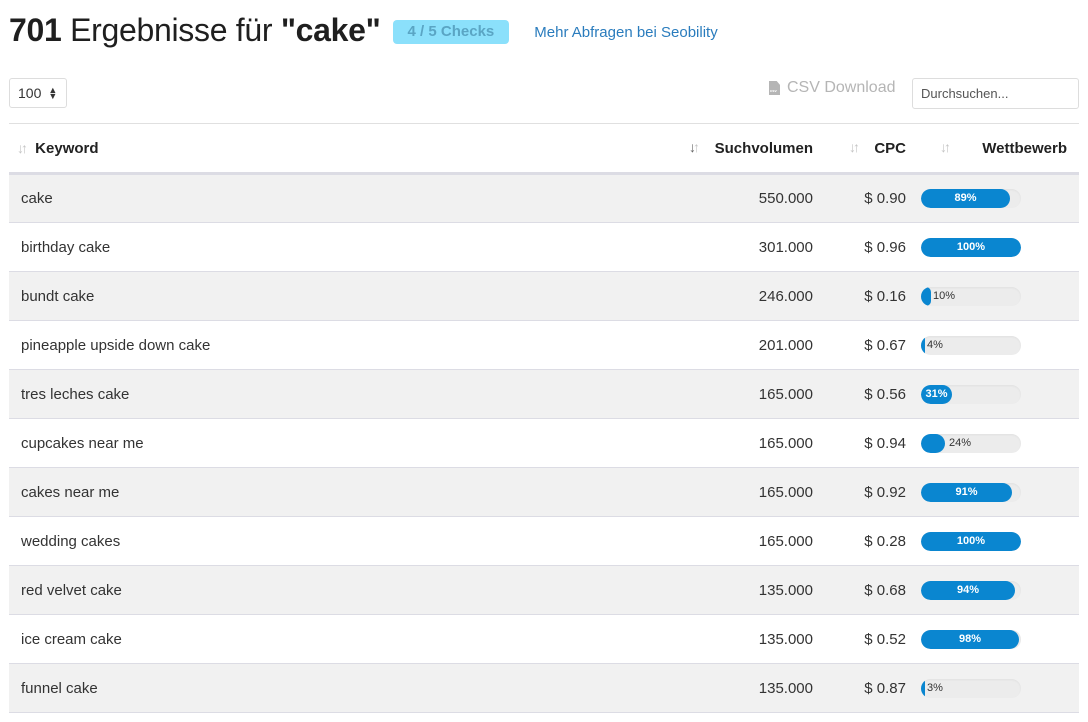 The image size is (1088, 722). I want to click on keyword-cell: birthday cake, so click(354, 247).